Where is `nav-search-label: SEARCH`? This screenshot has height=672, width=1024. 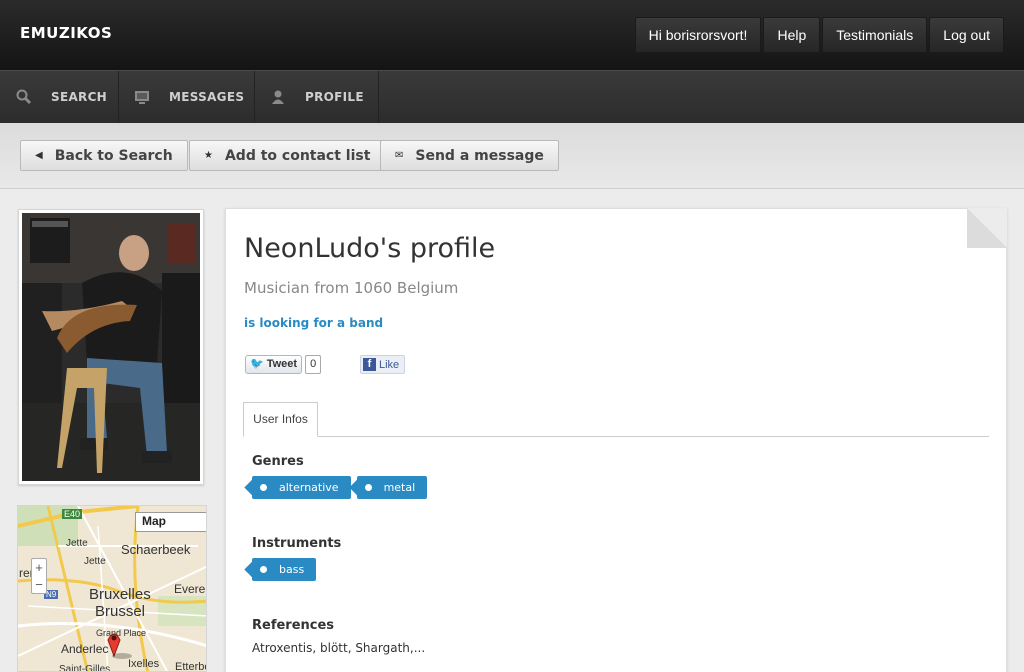 nav-search-label: SEARCH is located at coordinates (79, 97).